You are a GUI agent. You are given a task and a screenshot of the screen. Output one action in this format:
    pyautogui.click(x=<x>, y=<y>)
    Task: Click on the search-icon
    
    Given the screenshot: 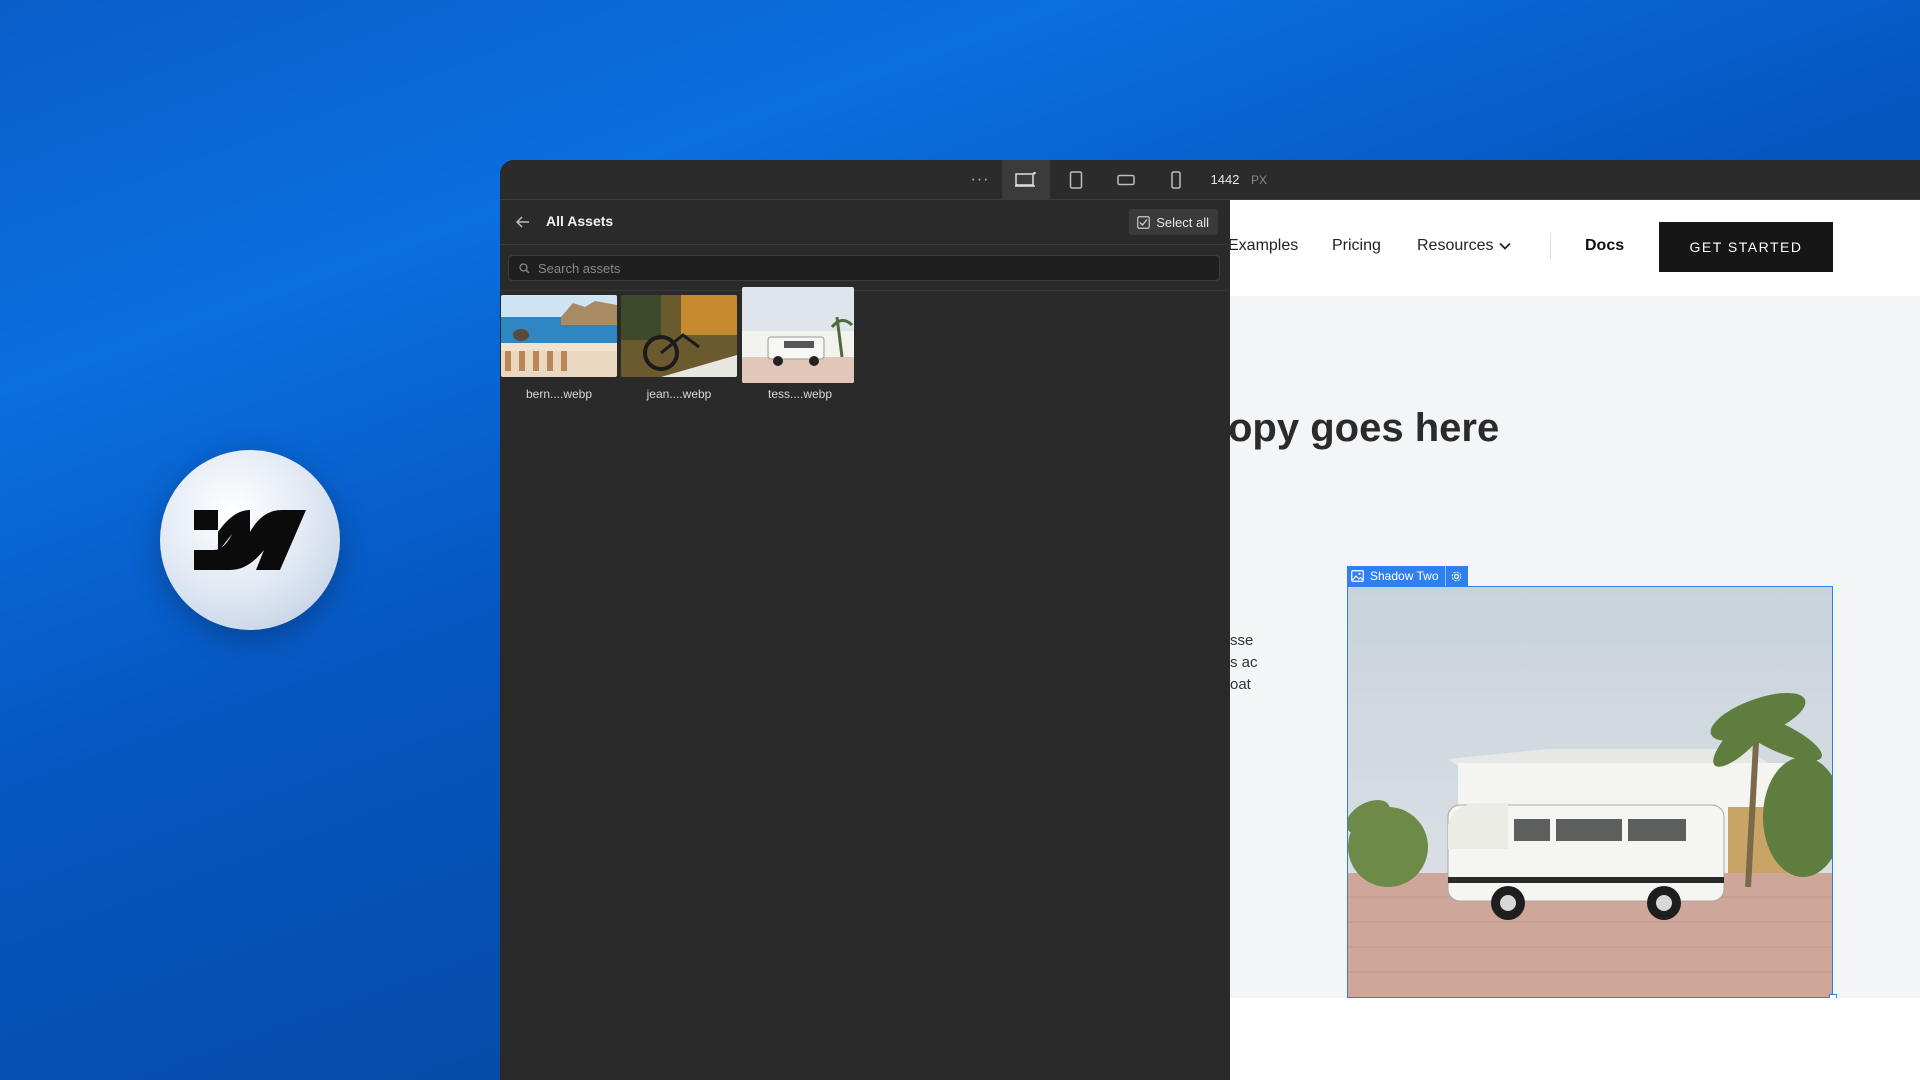 What is the action you would take?
    pyautogui.click(x=524, y=267)
    